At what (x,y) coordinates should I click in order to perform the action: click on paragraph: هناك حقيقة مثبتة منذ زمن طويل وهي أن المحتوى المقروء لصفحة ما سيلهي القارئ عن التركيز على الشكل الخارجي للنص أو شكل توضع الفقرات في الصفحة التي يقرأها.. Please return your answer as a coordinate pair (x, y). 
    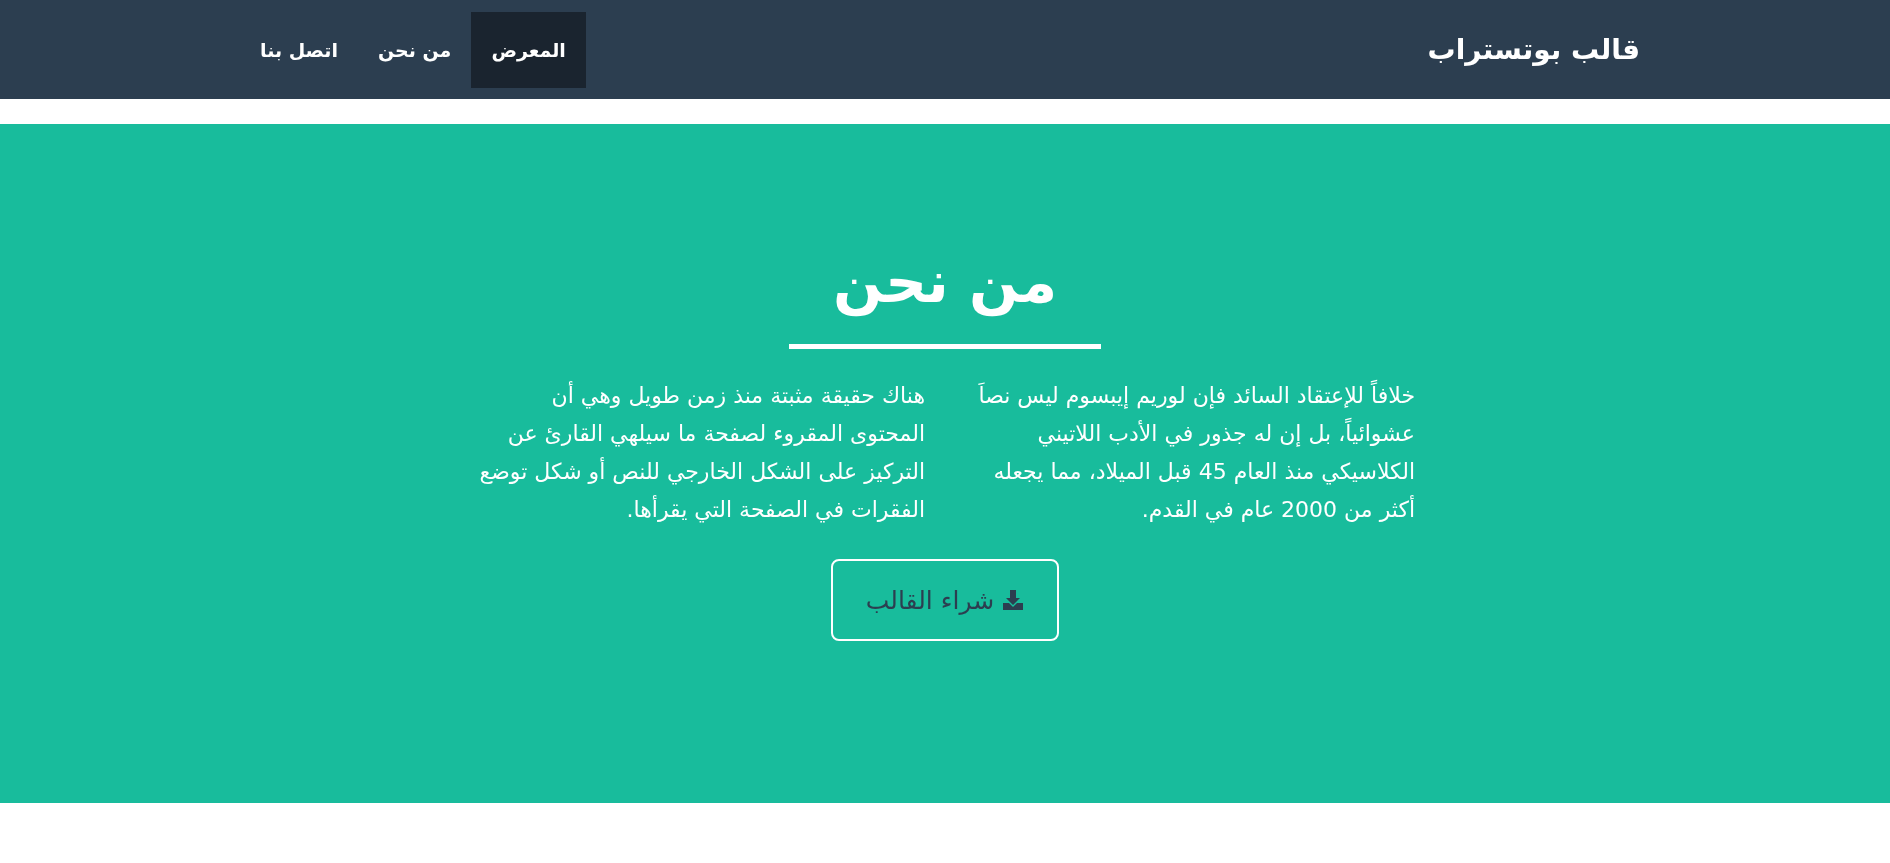
    Looking at the image, I should click on (701, 452).